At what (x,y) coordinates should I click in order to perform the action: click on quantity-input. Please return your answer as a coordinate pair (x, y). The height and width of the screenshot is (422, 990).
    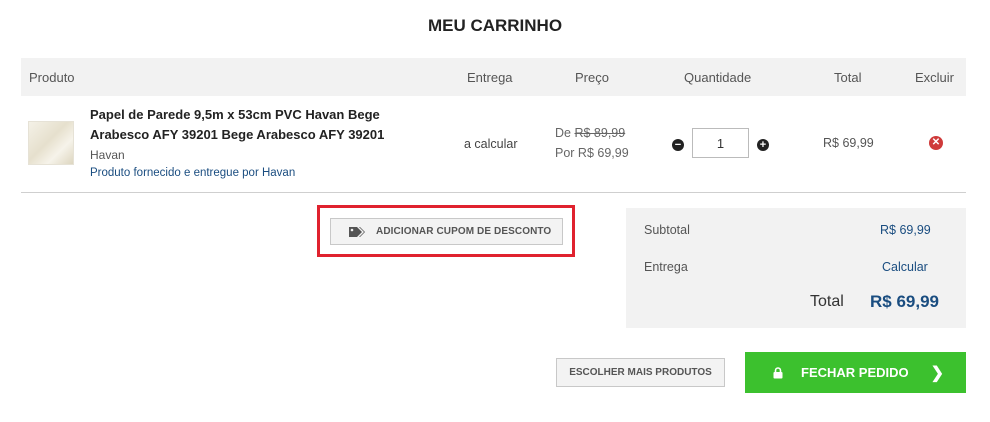
    Looking at the image, I should click on (720, 143).